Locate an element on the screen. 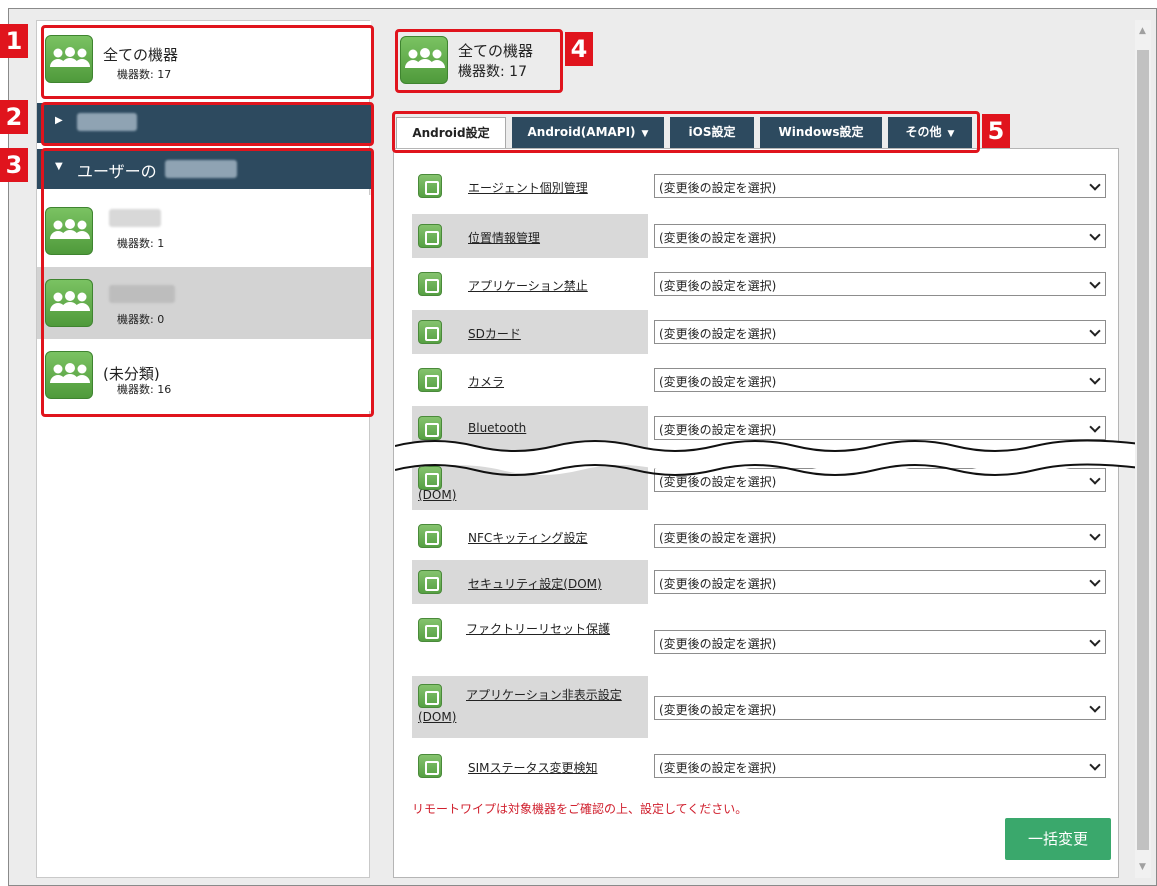  annotation-number-3: 3 is located at coordinates (14, 165).